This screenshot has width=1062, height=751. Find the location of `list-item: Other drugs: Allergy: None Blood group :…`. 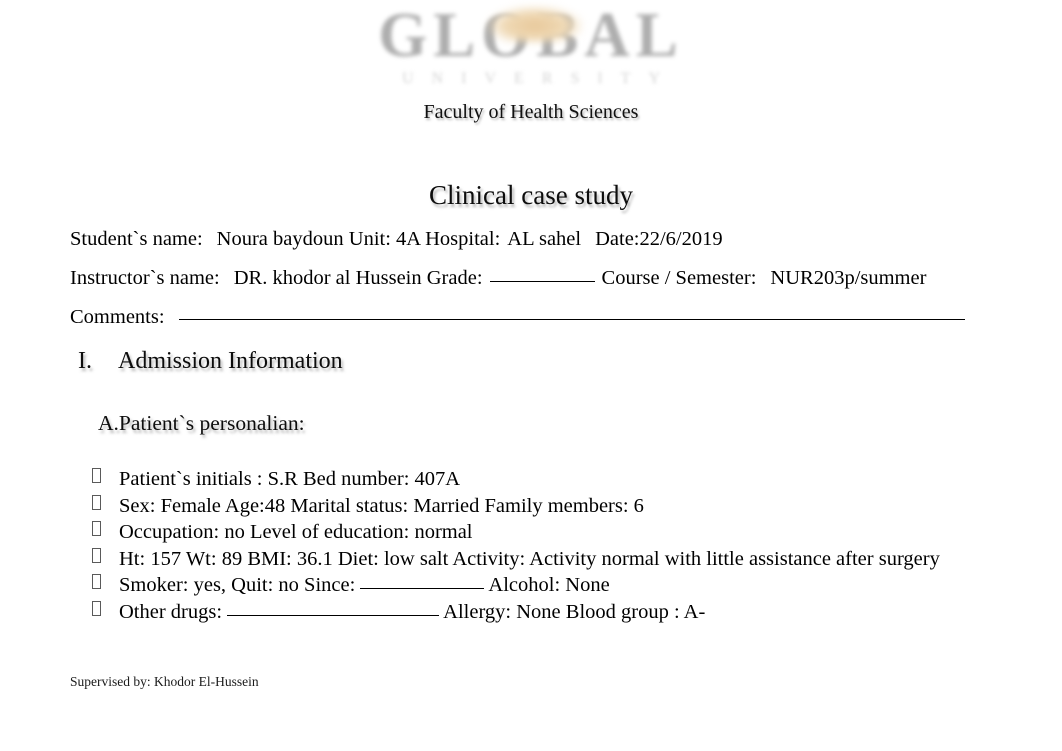

list-item: Other drugs: Allergy: None Blood group :… is located at coordinates (567, 612).